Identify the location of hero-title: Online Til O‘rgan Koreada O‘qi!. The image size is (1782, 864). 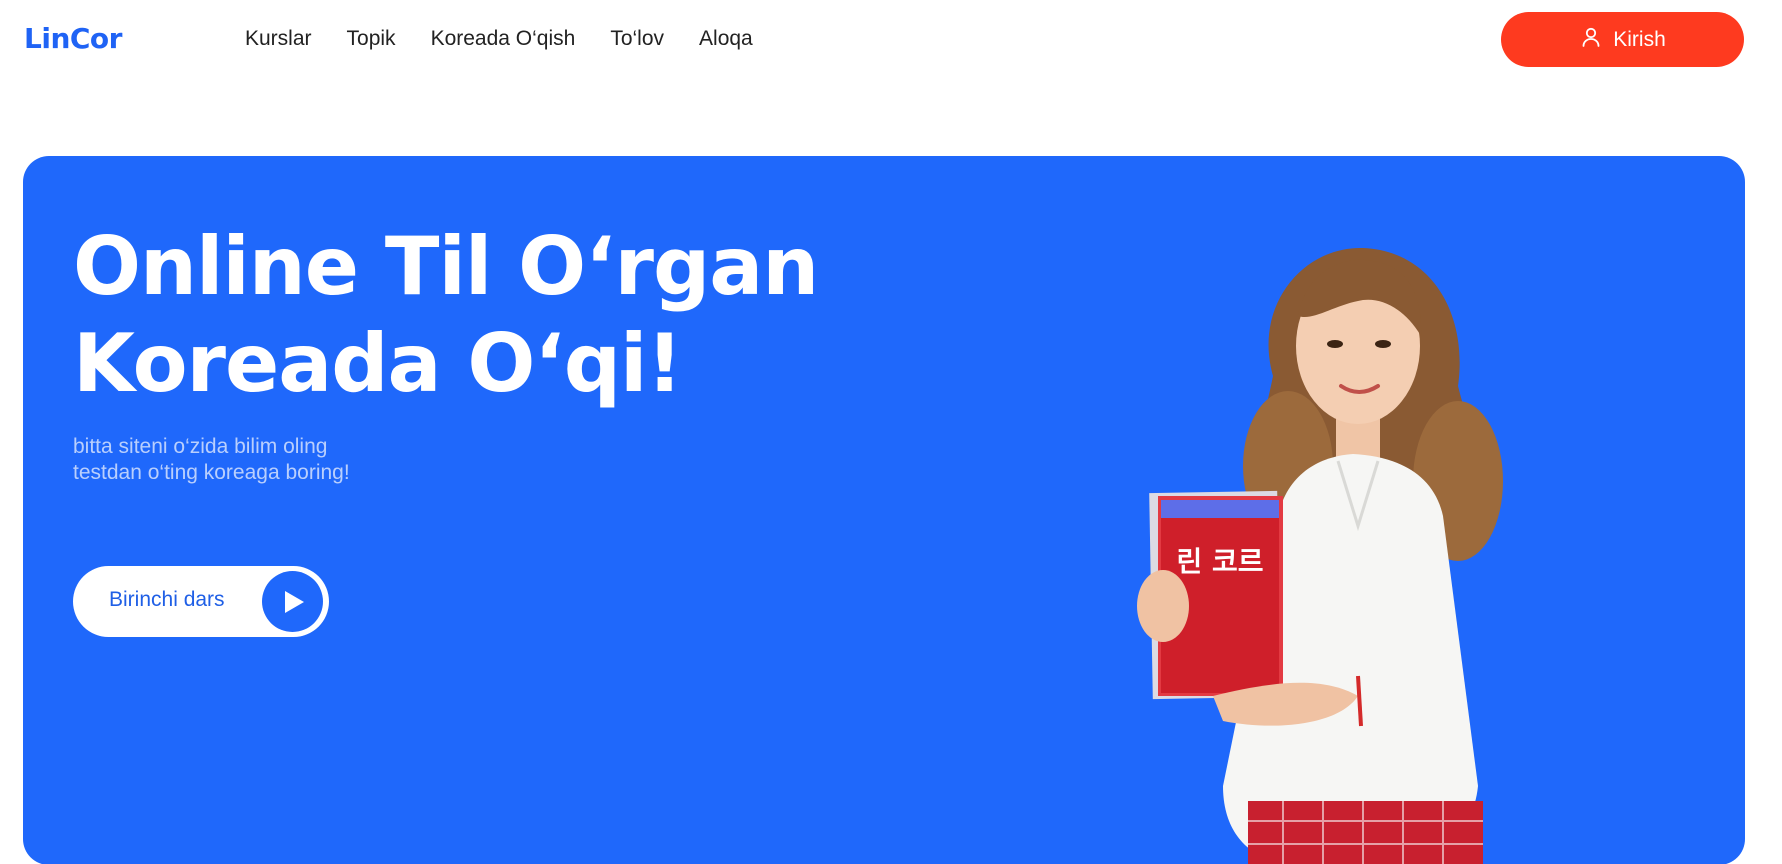
(446, 315).